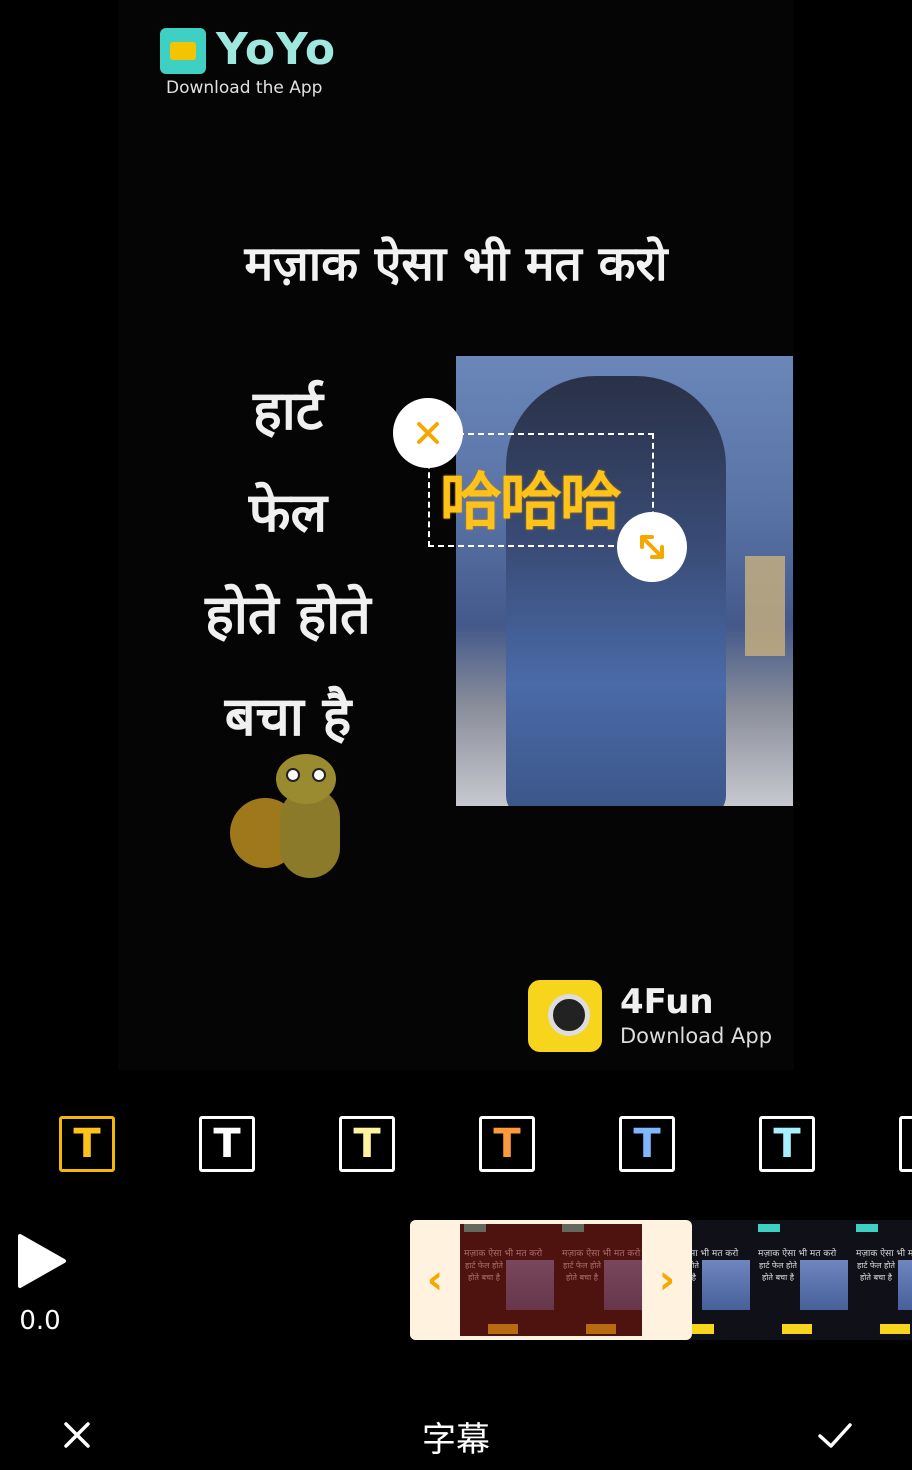  I want to click on video-text-line: फेल, so click(288, 512).